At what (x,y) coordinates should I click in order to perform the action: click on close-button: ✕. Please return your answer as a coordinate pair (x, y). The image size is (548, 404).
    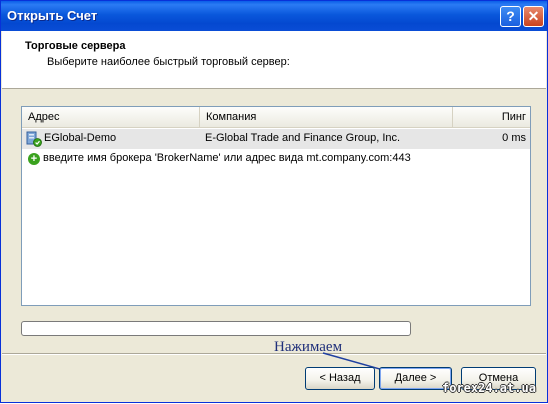
    Looking at the image, I should click on (533, 16).